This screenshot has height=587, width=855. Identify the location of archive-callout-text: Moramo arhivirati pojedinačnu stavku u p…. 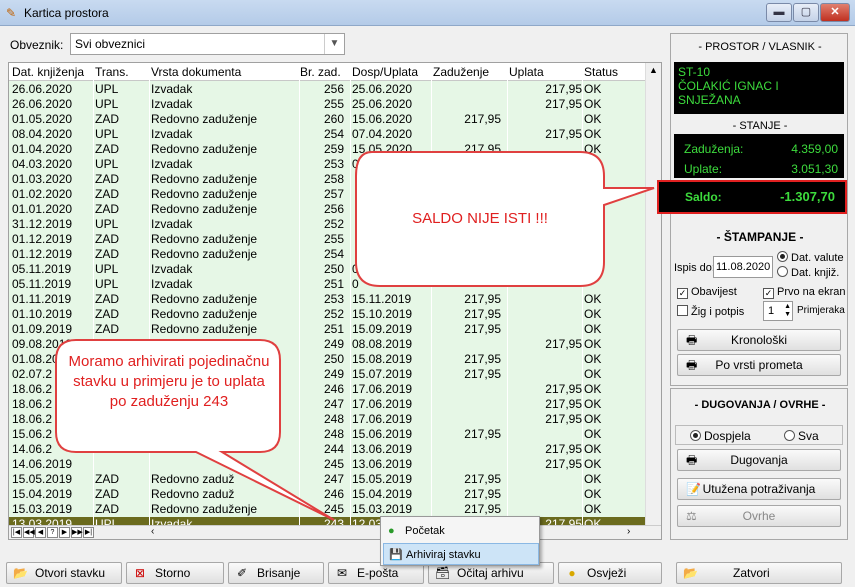
(169, 381).